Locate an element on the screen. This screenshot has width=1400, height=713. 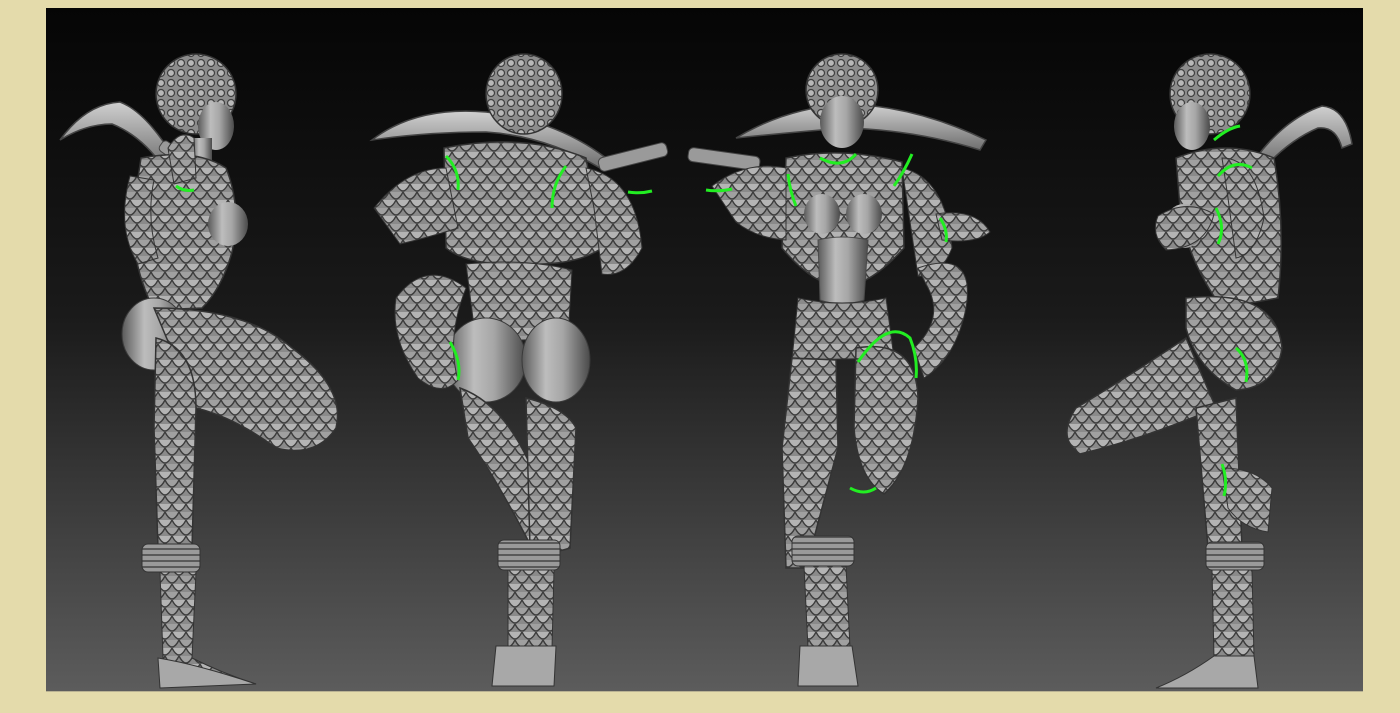
chest is located at coordinates (228, 224).